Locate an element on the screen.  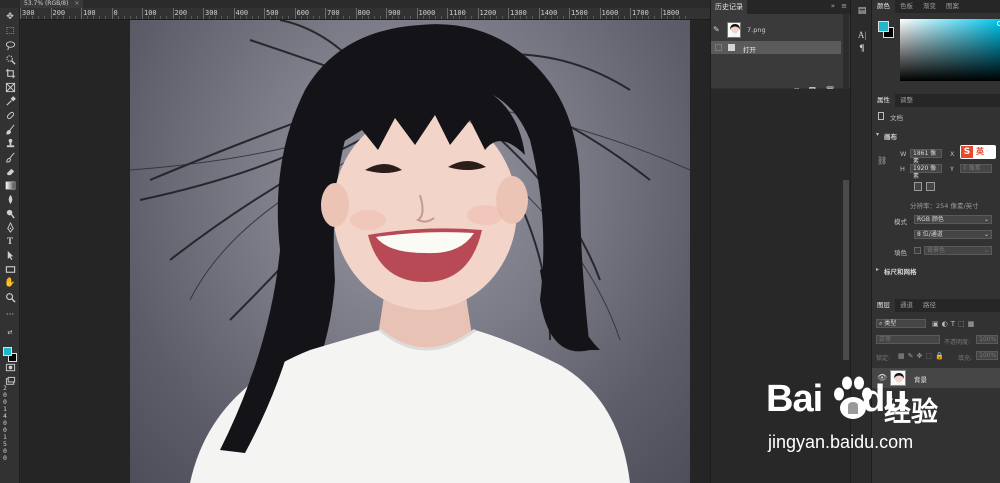
type-tool-icon: T is located at coordinates (10, 241).